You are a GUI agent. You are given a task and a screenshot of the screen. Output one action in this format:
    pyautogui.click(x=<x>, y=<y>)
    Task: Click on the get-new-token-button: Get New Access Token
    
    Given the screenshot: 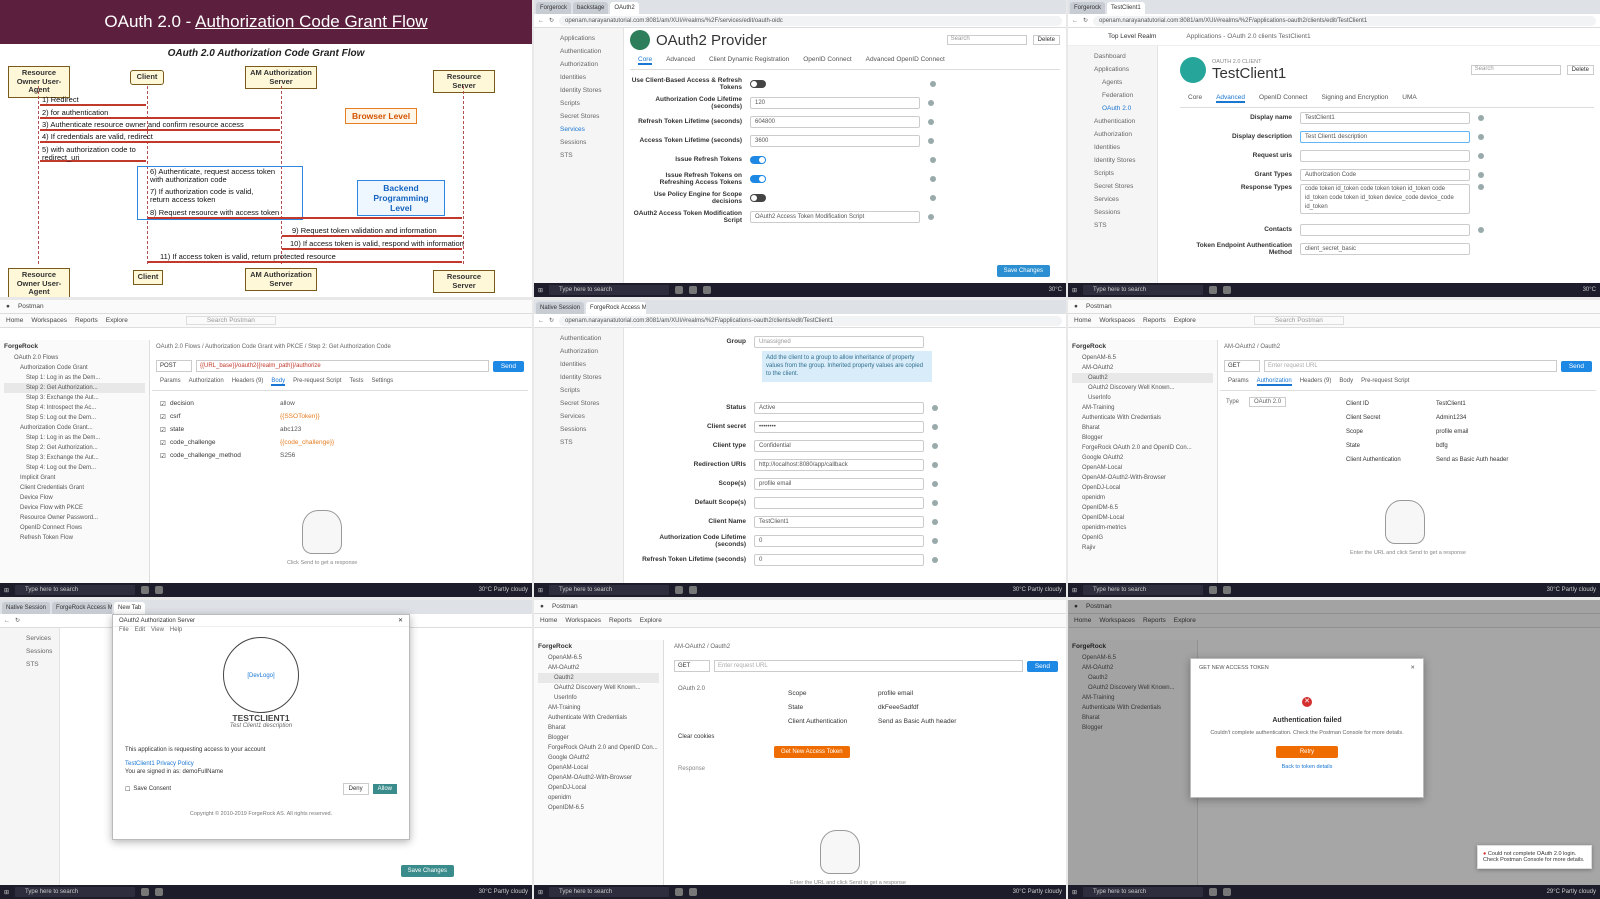 What is the action you would take?
    pyautogui.click(x=812, y=752)
    